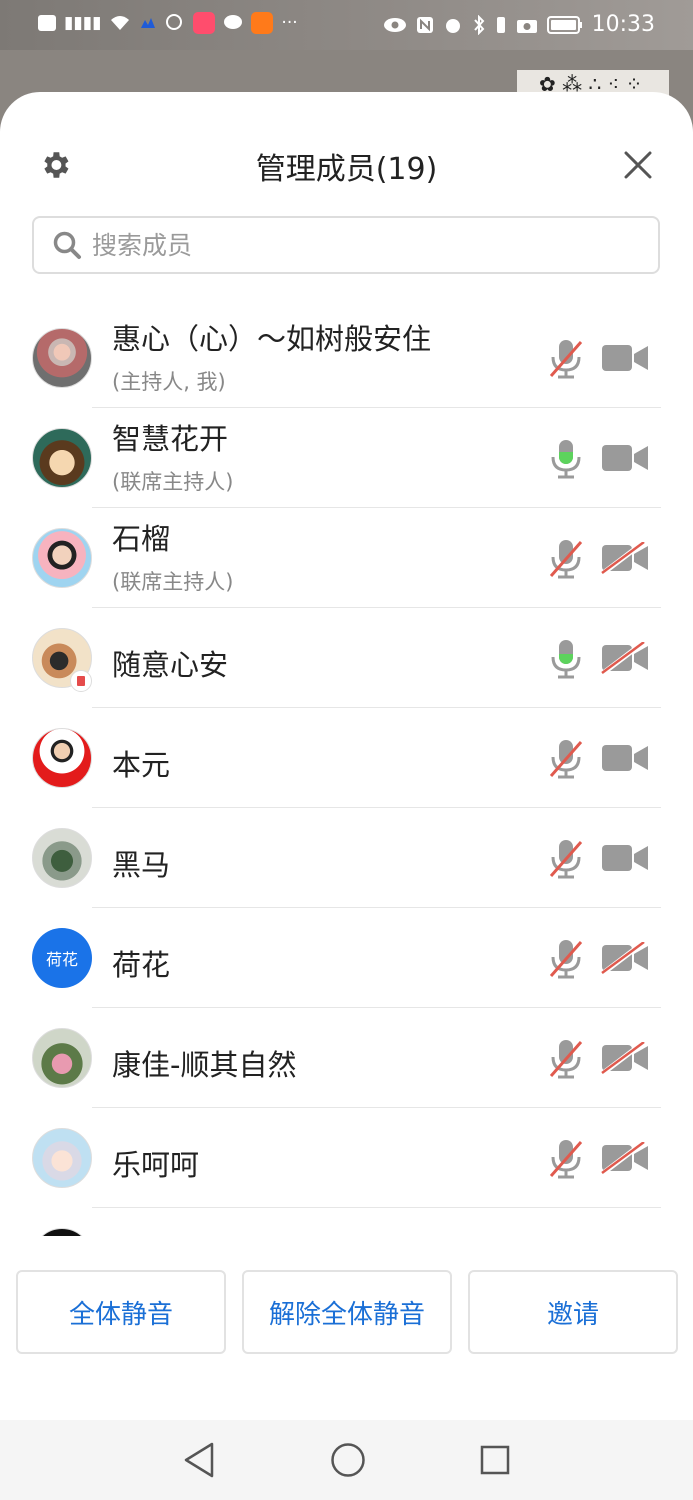  What do you see at coordinates (262, 23) in the screenshot?
I see `taobao-icon` at bounding box center [262, 23].